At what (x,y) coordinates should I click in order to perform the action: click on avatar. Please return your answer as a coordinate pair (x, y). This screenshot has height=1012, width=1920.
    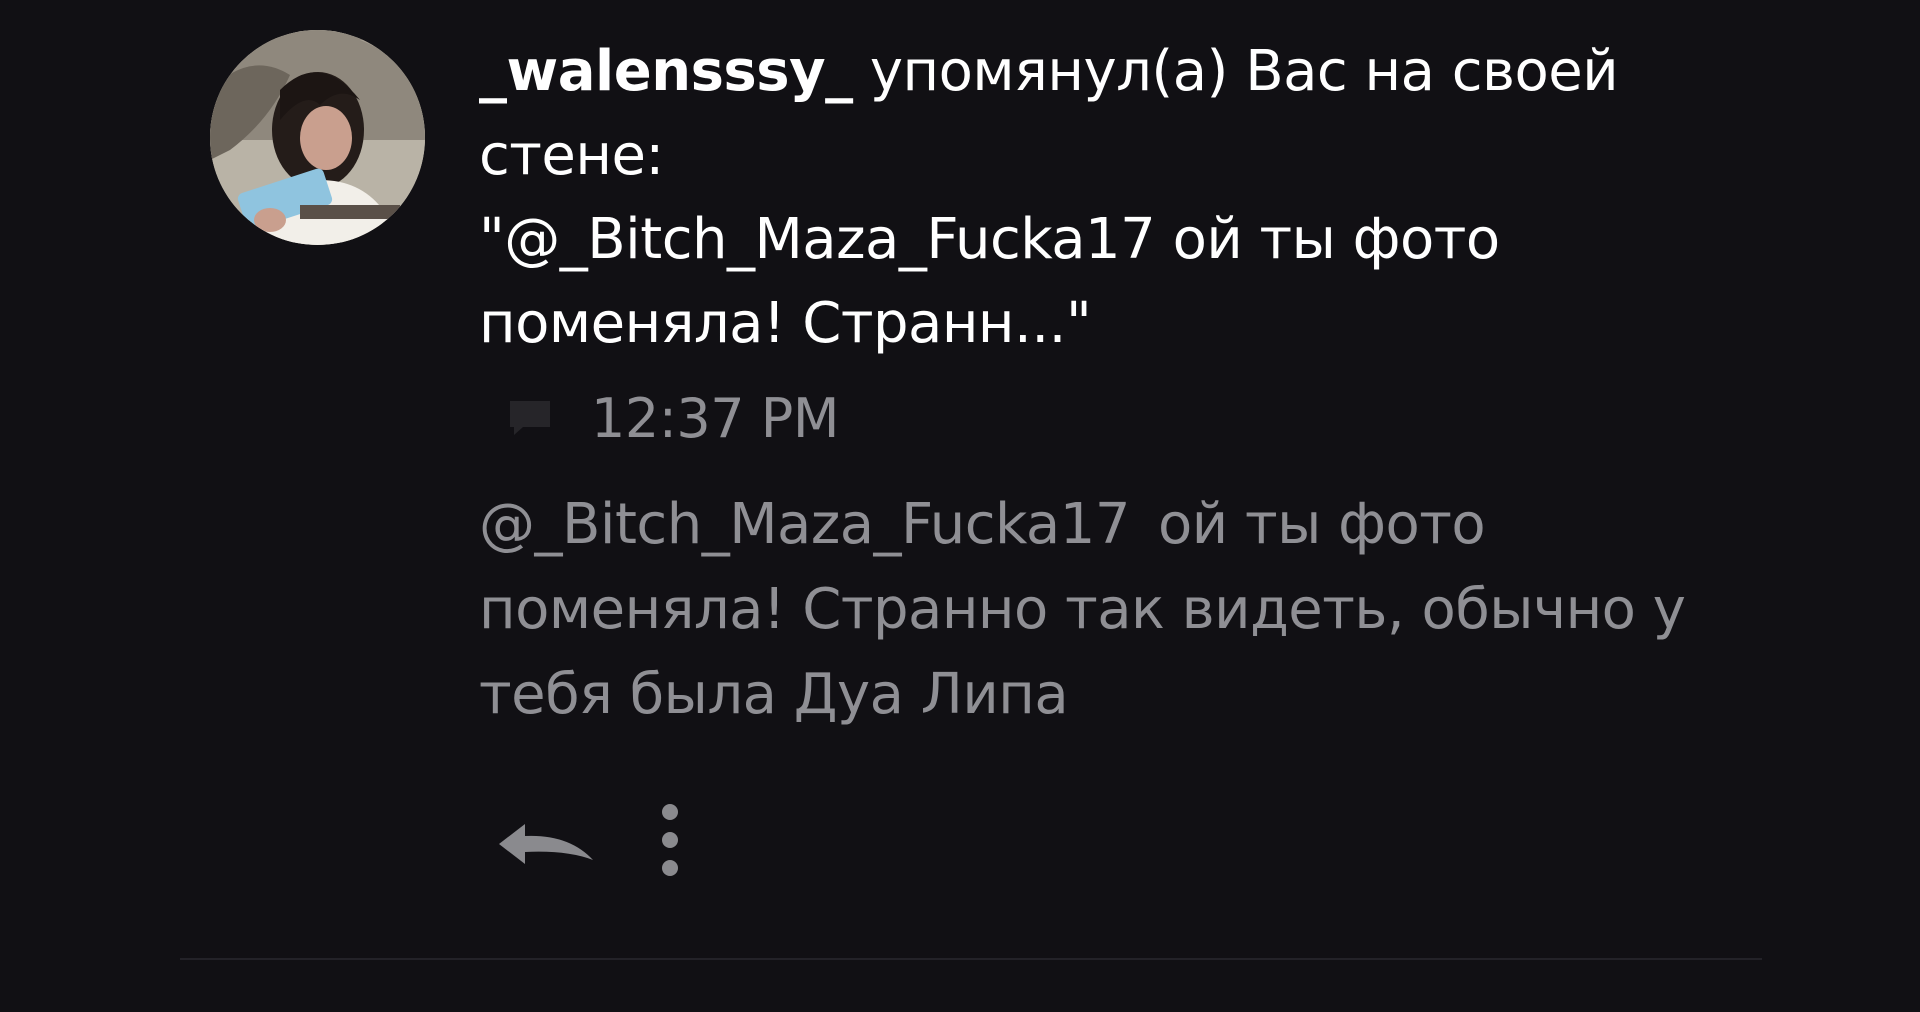
    Looking at the image, I should click on (317, 137).